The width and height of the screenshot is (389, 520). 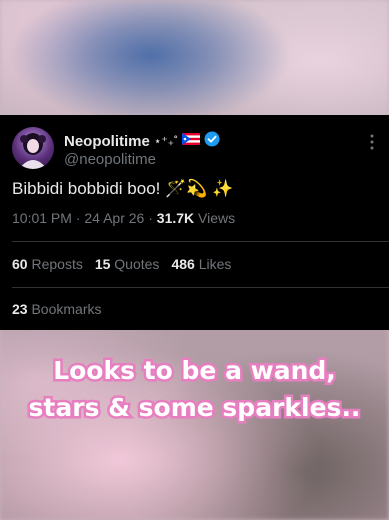 I want to click on reposts-label: Reposts, so click(x=57, y=264).